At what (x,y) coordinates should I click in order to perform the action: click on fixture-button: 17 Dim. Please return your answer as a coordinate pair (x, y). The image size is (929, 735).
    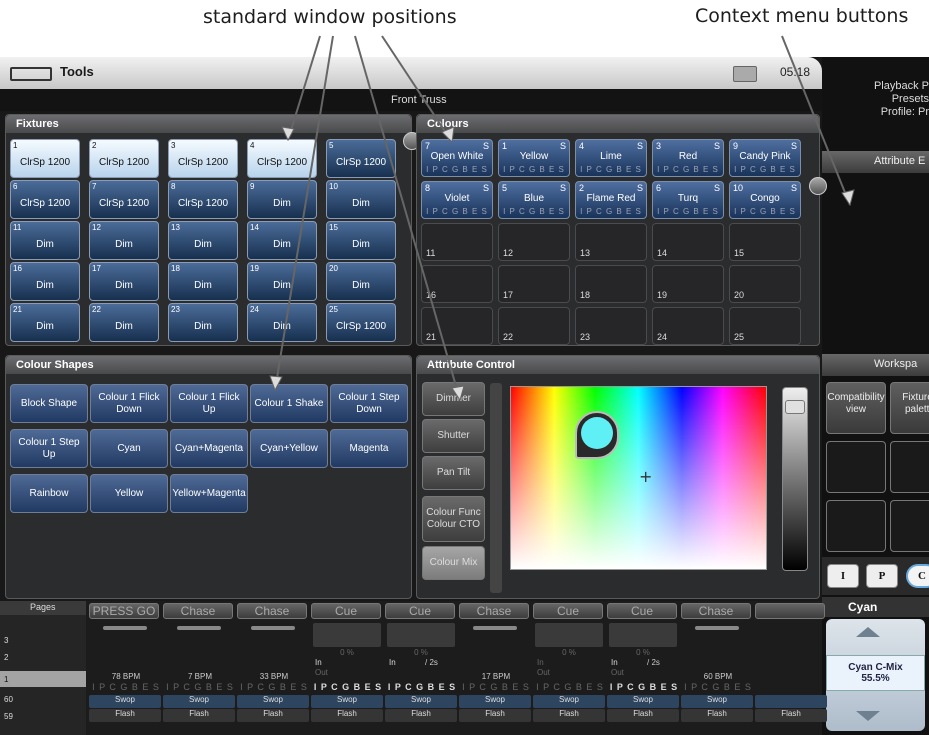
    Looking at the image, I should click on (124, 281).